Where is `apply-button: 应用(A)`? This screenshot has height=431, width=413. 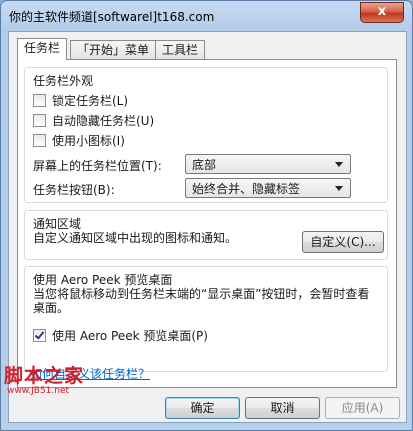
apply-button: 应用(A) is located at coordinates (362, 408).